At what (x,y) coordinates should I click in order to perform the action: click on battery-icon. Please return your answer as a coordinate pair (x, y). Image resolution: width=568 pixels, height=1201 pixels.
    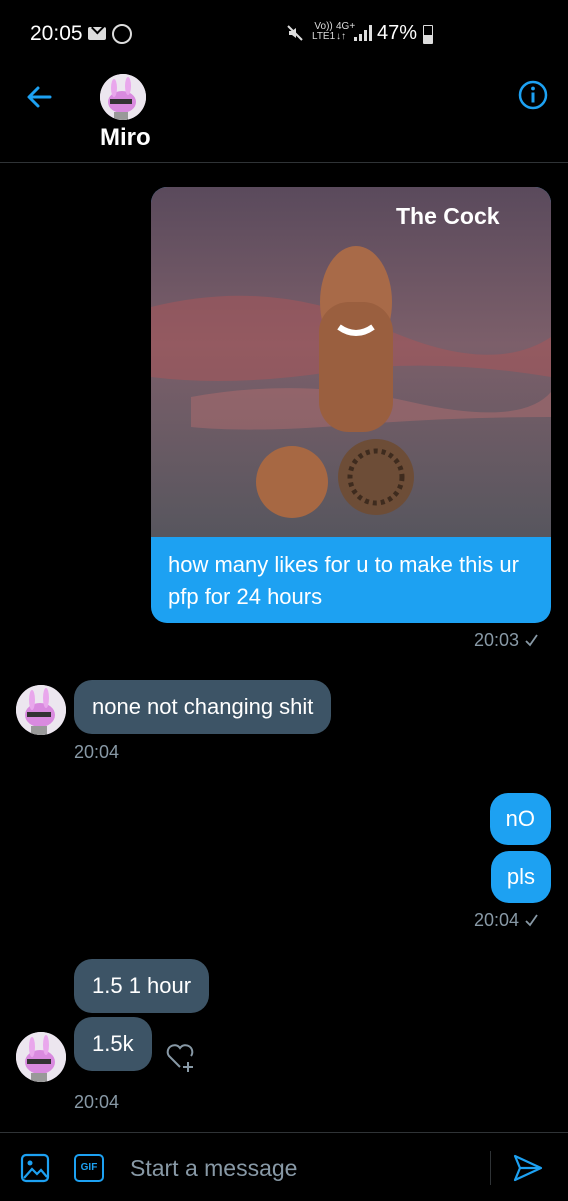
    Looking at the image, I should click on (428, 34).